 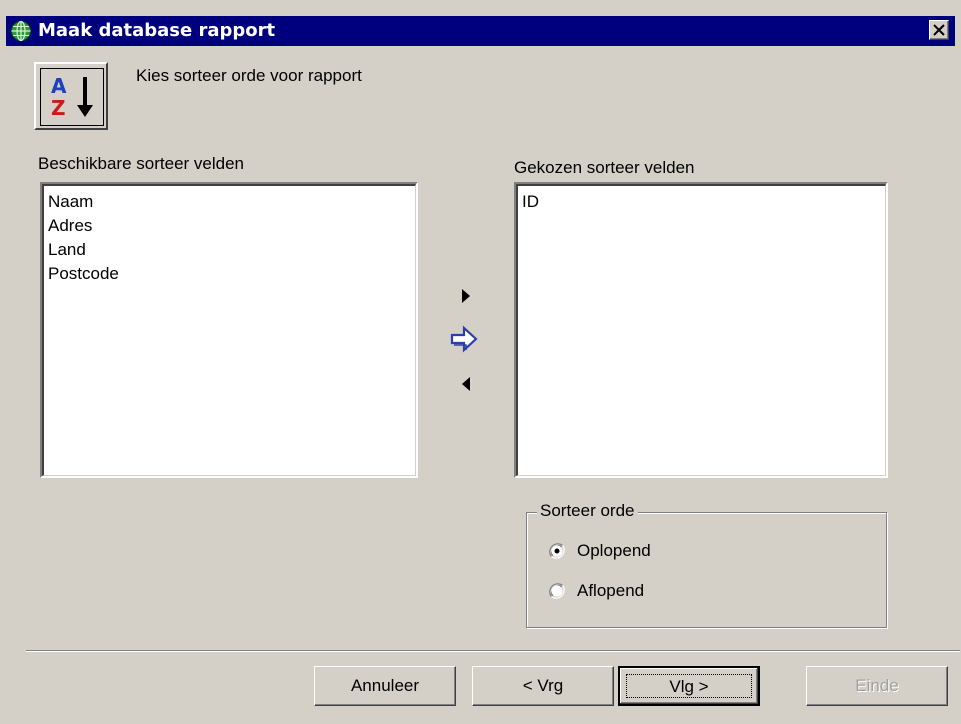 What do you see at coordinates (466, 301) in the screenshot?
I see `triangle-right-icon` at bounding box center [466, 301].